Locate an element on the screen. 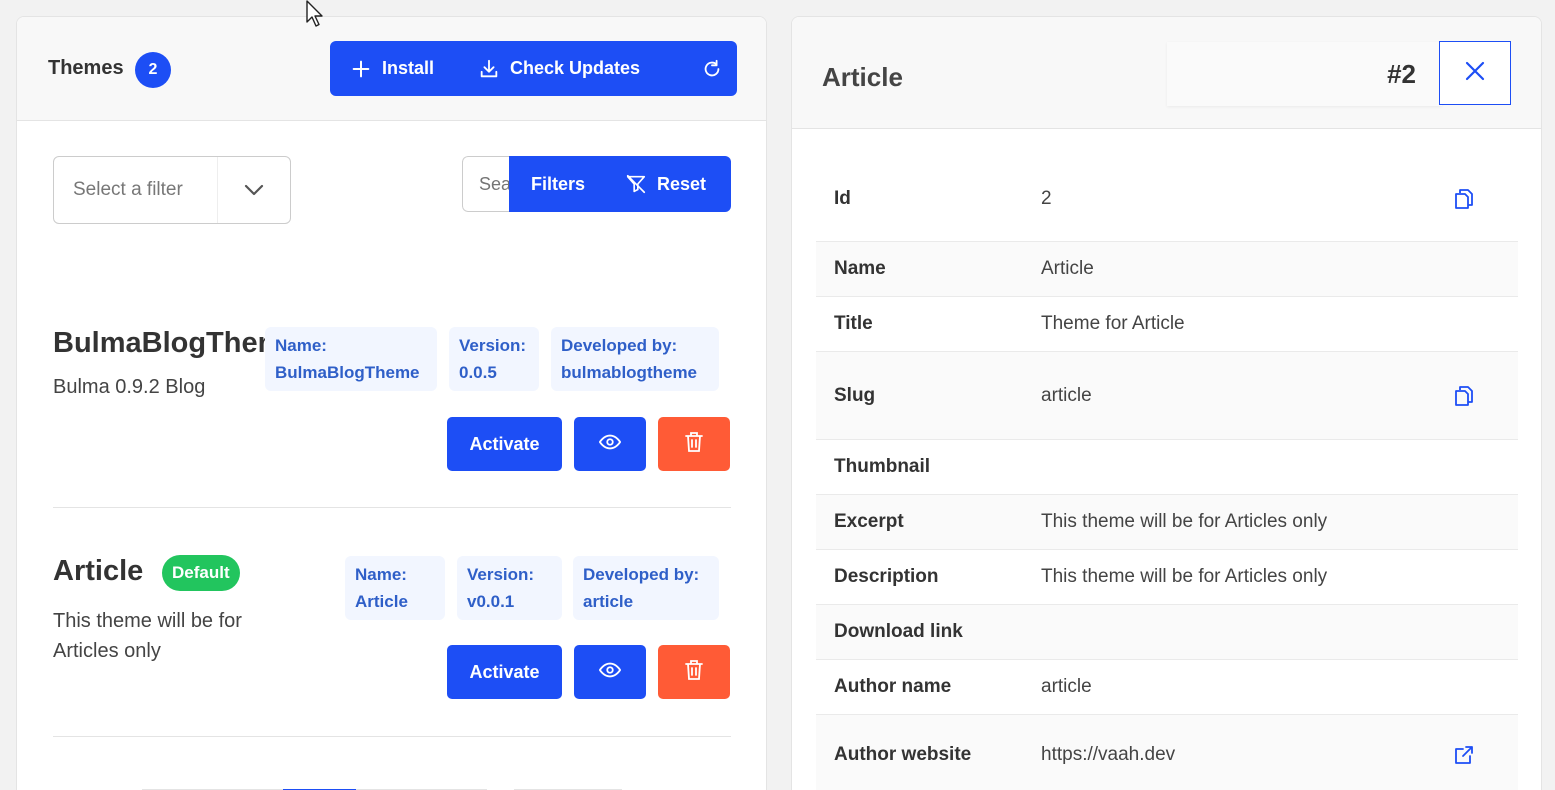 Image resolution: width=1555 pixels, height=790 pixels. detail-label: Title is located at coordinates (853, 323).